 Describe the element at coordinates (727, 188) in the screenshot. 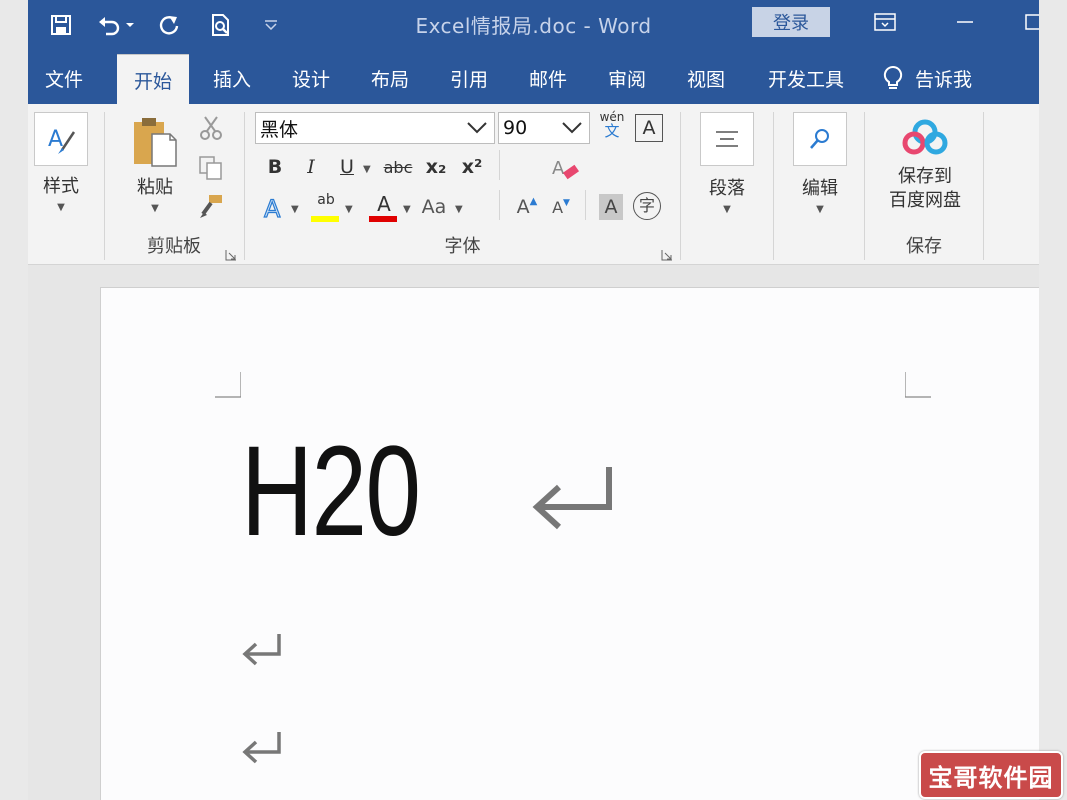

I see `paragraph-label: 段落` at that location.